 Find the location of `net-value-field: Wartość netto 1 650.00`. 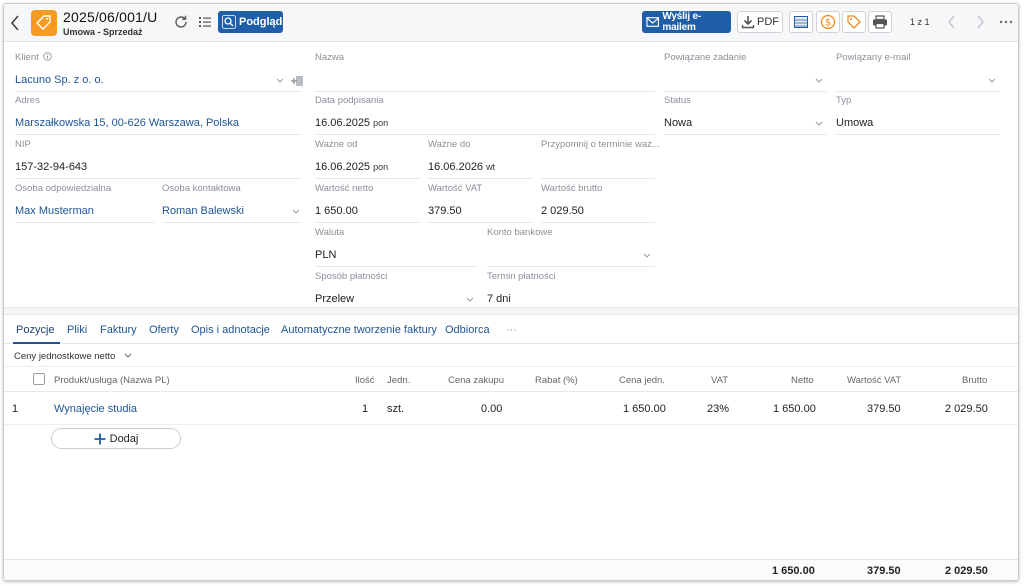

net-value-field: Wartość netto 1 650.00 is located at coordinates (367, 204).